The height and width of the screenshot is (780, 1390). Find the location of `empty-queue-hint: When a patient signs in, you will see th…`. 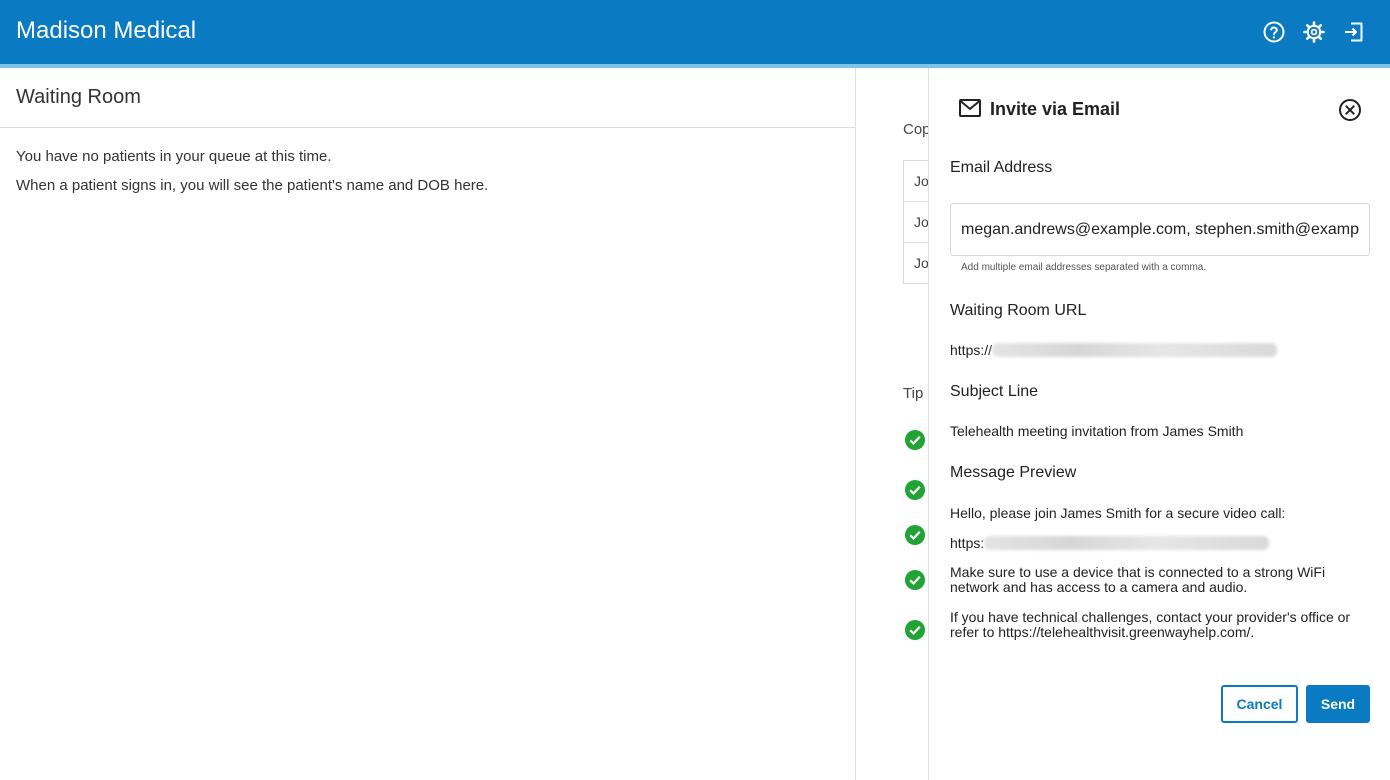

empty-queue-hint: When a patient signs in, you will see th… is located at coordinates (252, 185).